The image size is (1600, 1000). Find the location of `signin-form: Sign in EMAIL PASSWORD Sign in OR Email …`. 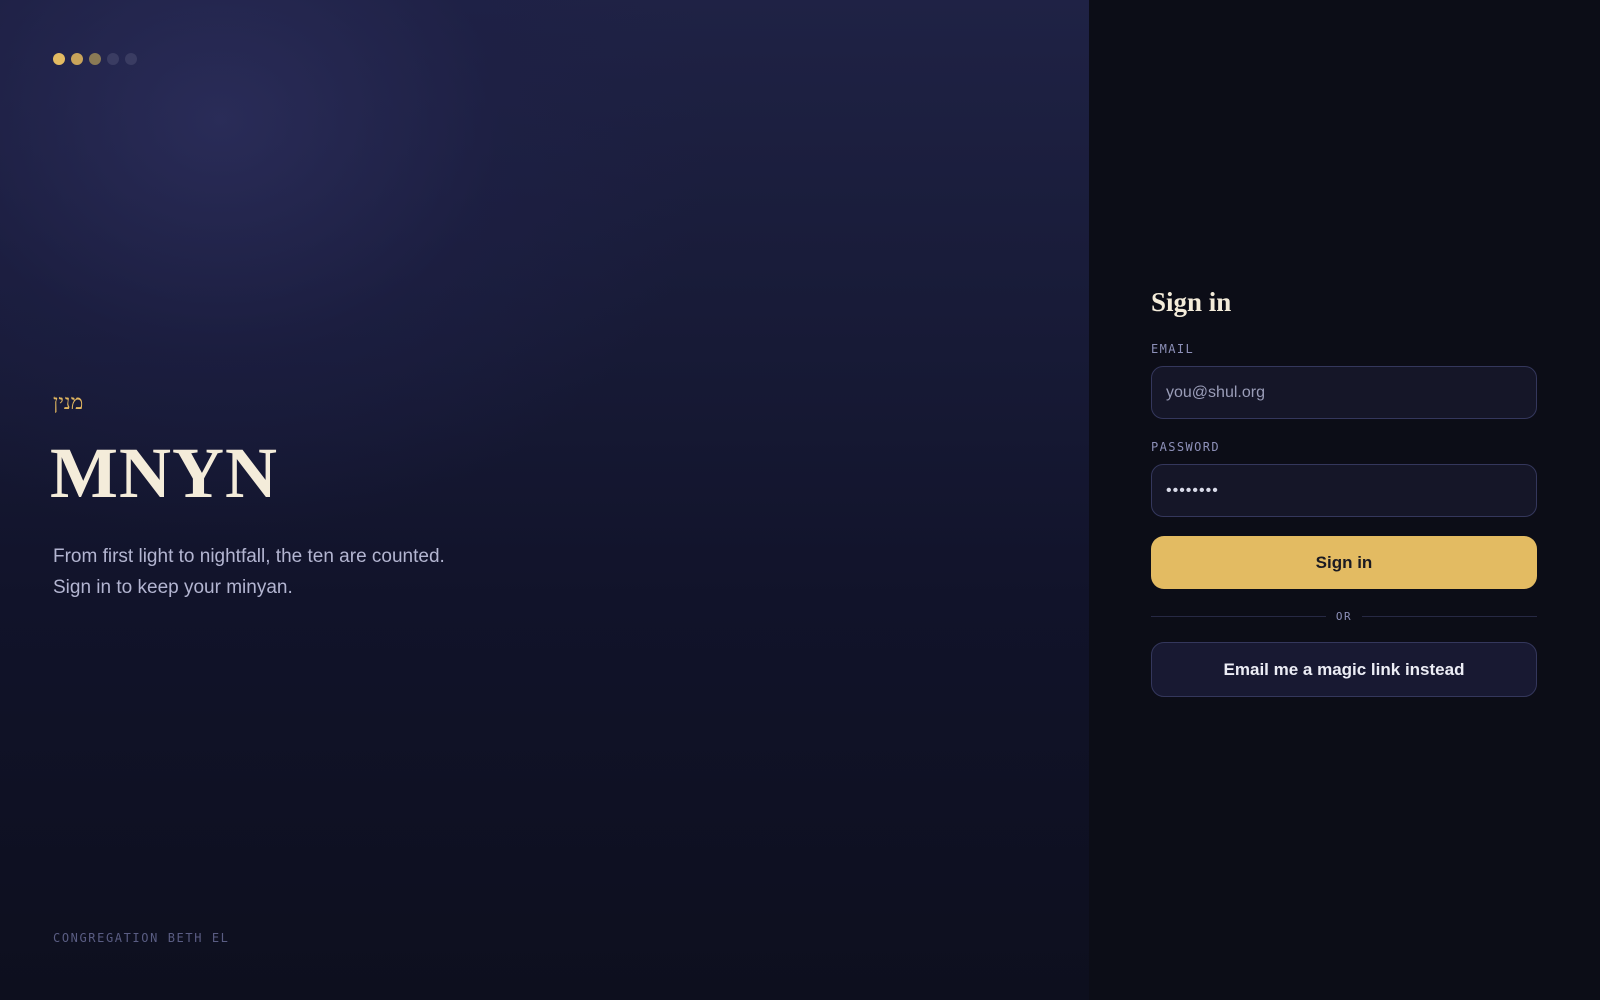

signin-form: Sign in EMAIL PASSWORD Sign in OR Email … is located at coordinates (1344, 492).